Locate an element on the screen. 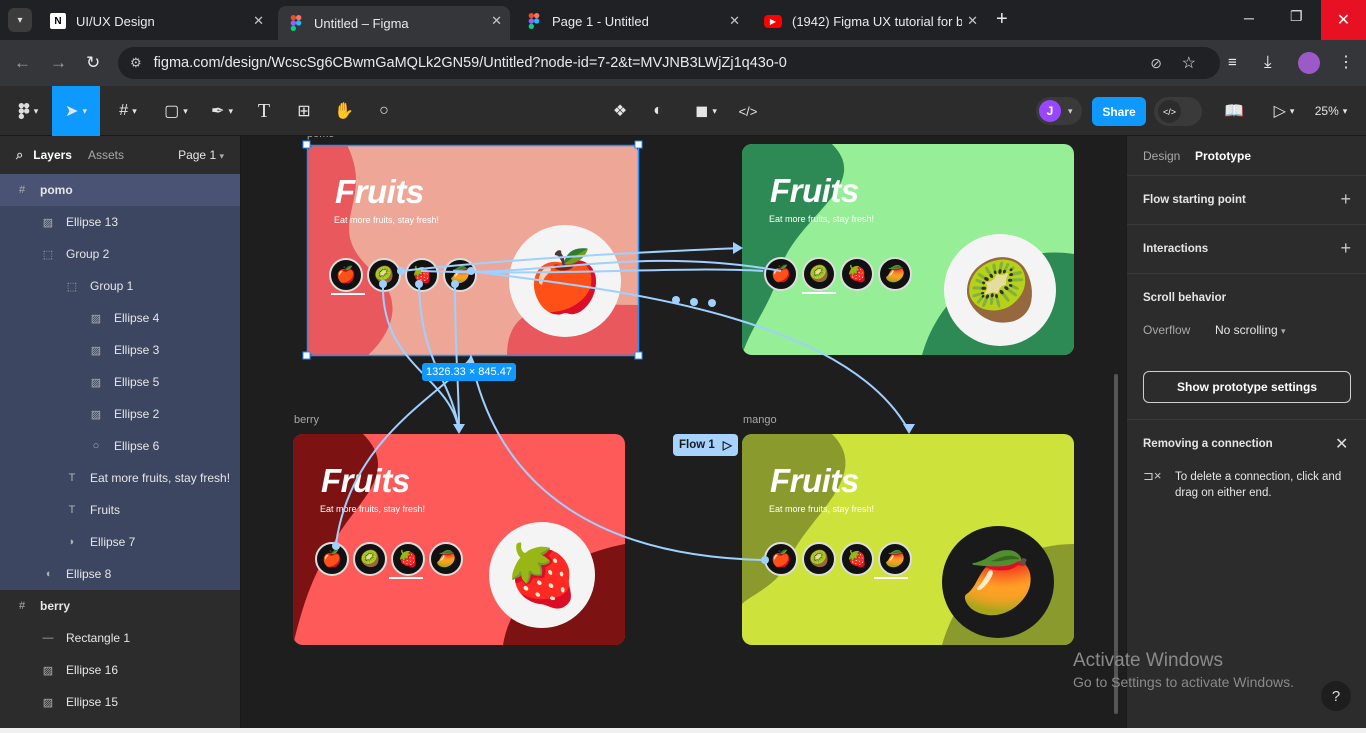 The height and width of the screenshot is (733, 1366). layer-row: ▨ Ellipse 16 is located at coordinates (120, 670).